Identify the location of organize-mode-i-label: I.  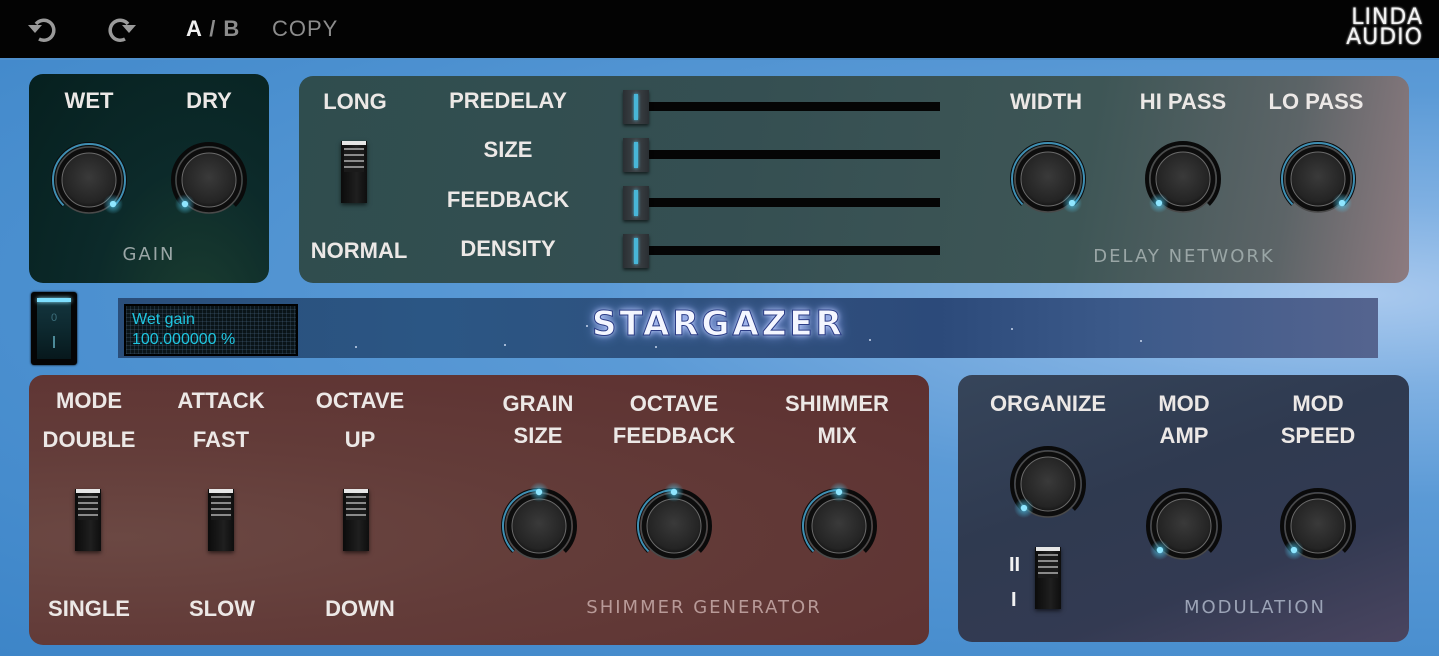
(1014, 600).